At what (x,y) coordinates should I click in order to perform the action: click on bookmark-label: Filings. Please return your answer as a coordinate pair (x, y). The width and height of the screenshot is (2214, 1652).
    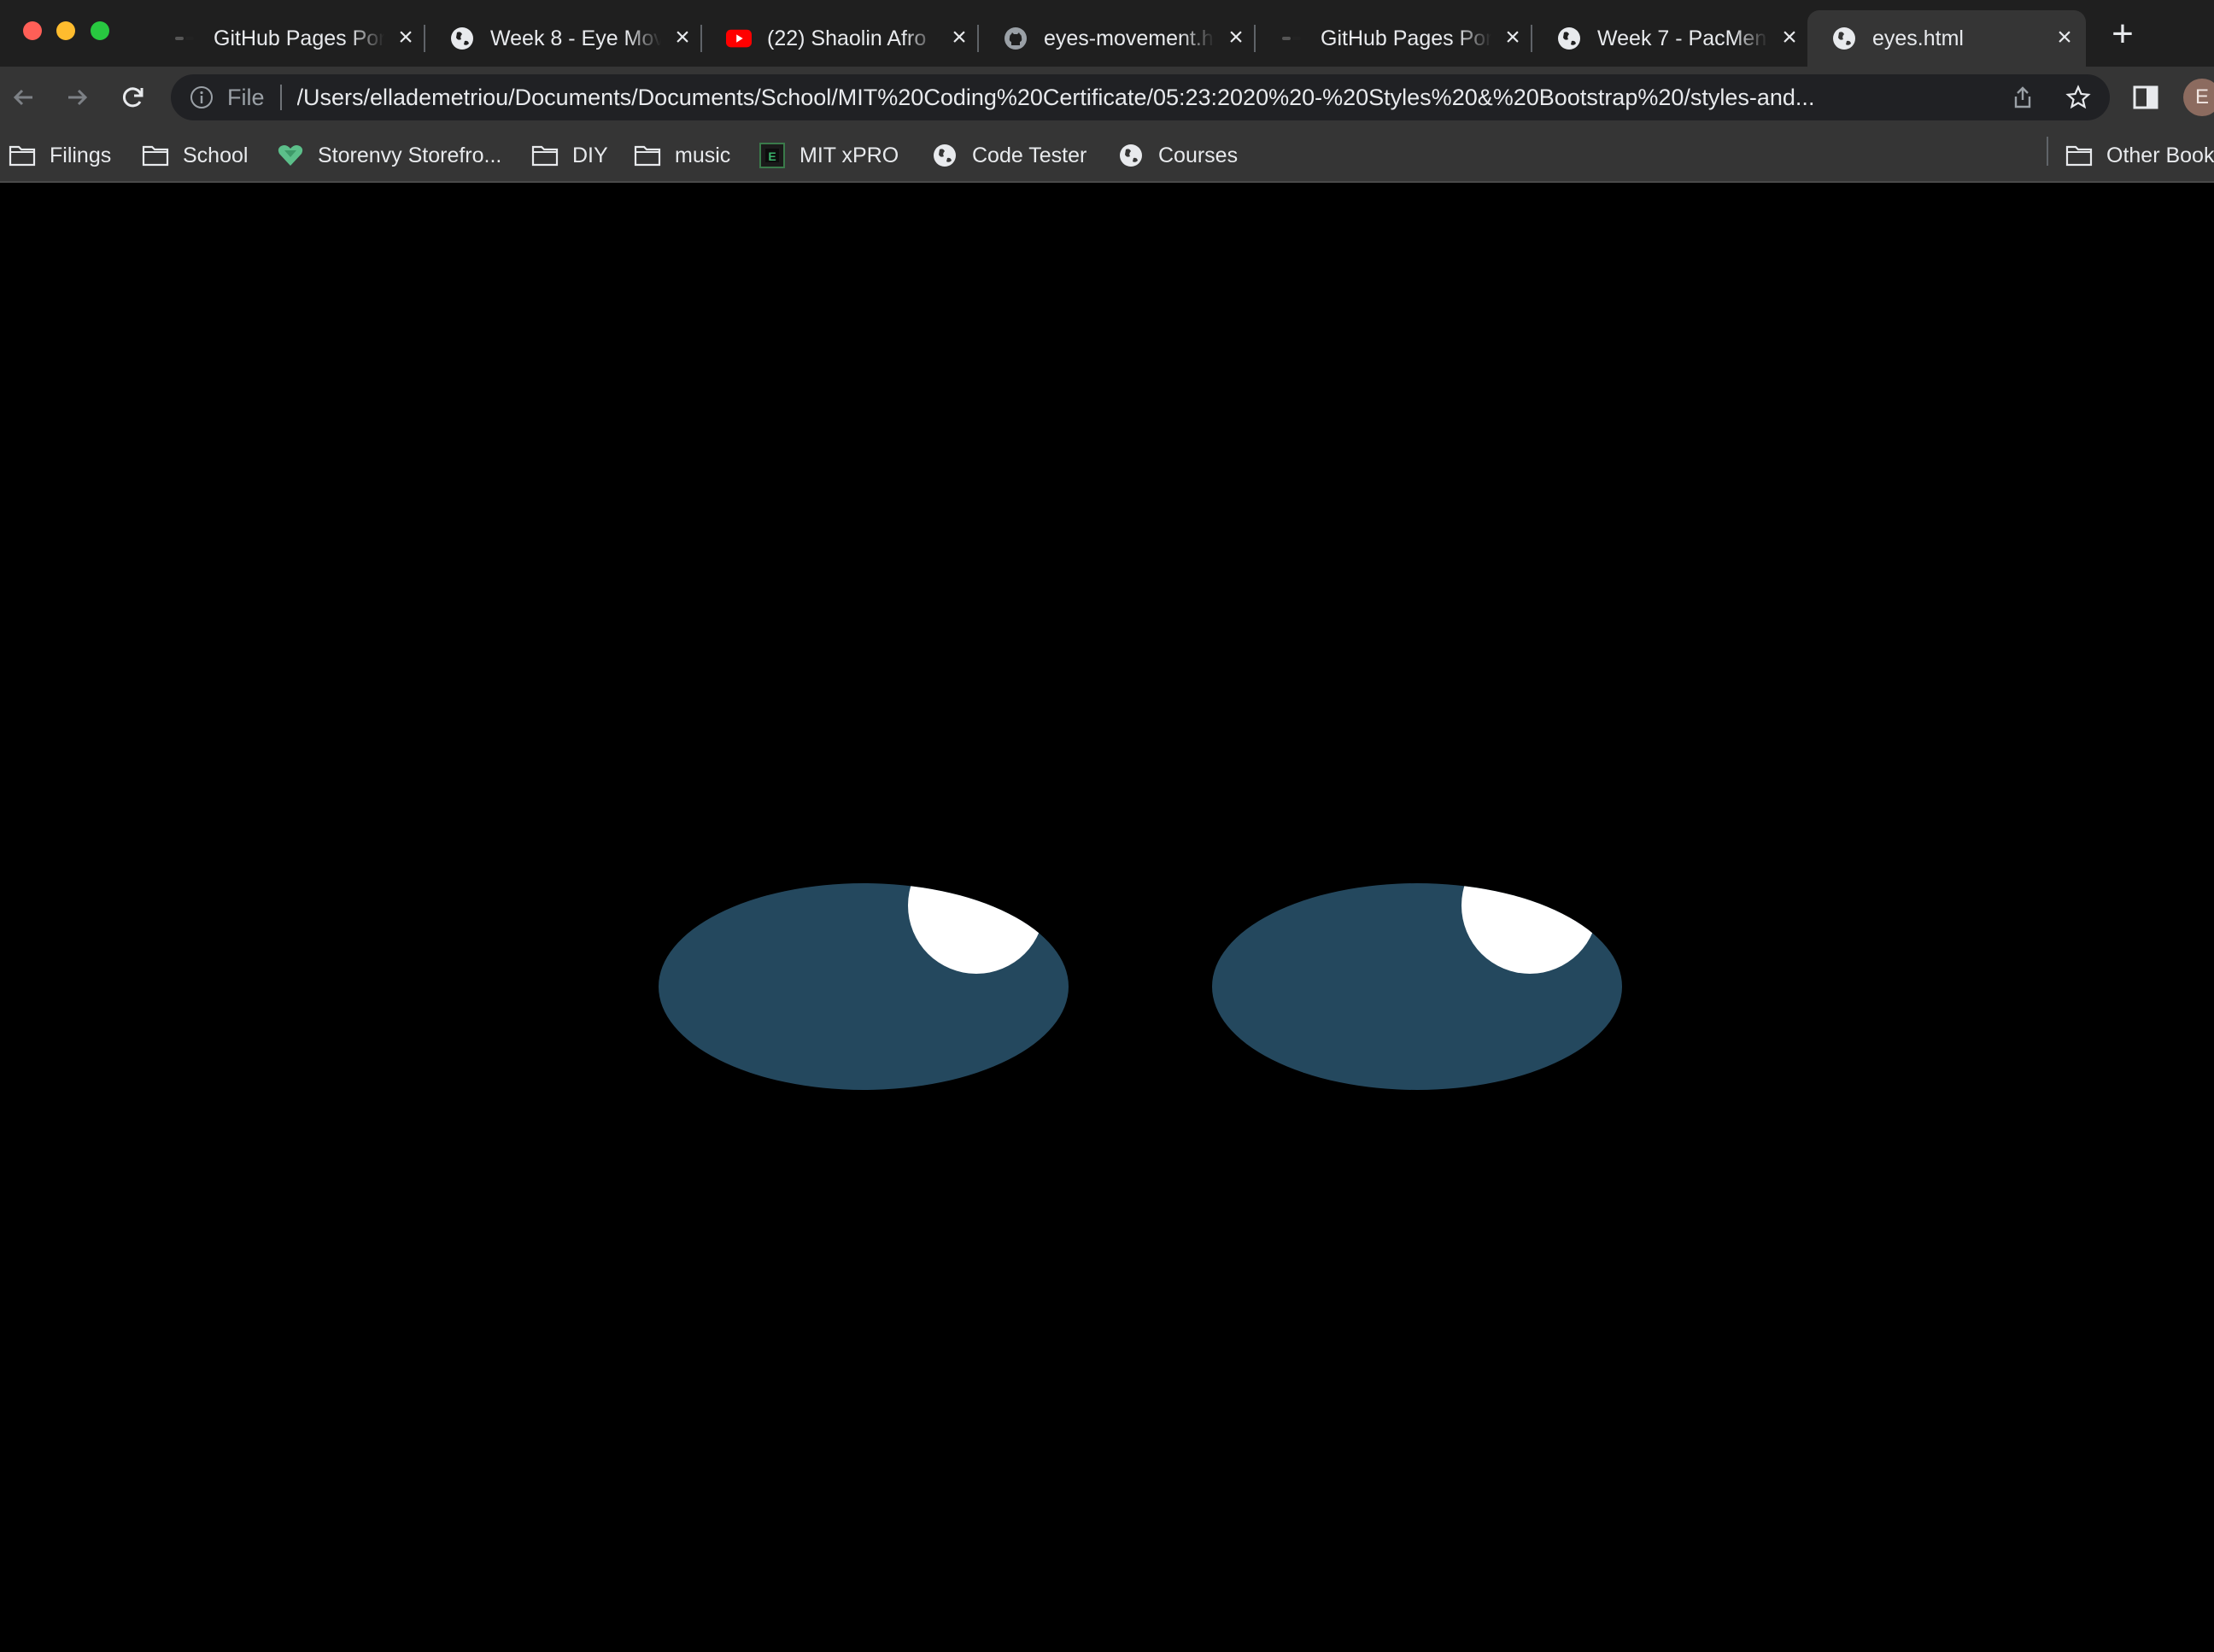
    Looking at the image, I should click on (81, 155).